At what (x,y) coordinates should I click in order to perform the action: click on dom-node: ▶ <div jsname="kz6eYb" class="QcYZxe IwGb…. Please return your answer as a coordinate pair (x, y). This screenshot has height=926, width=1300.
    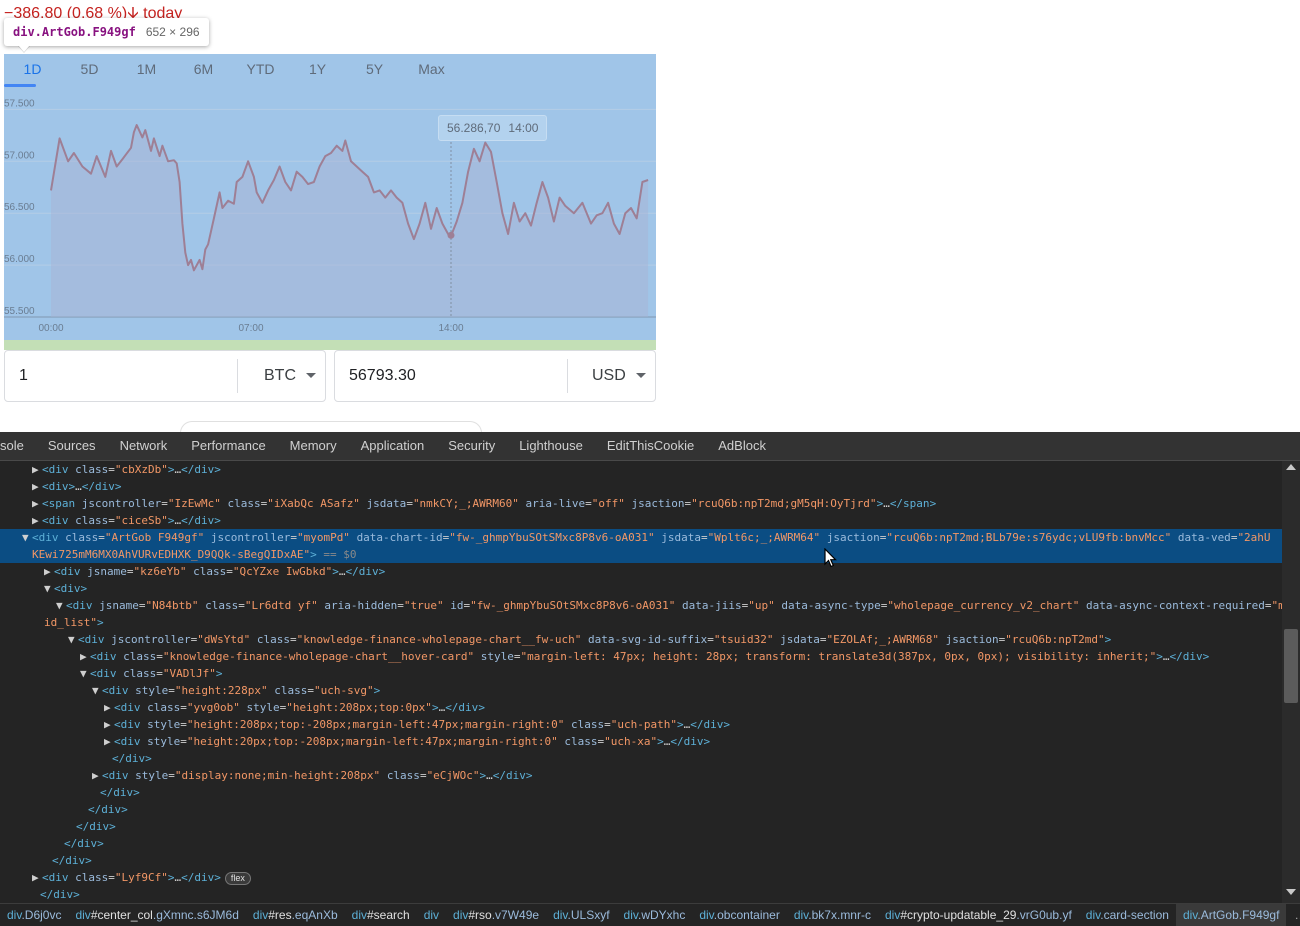
    Looking at the image, I should click on (641, 571).